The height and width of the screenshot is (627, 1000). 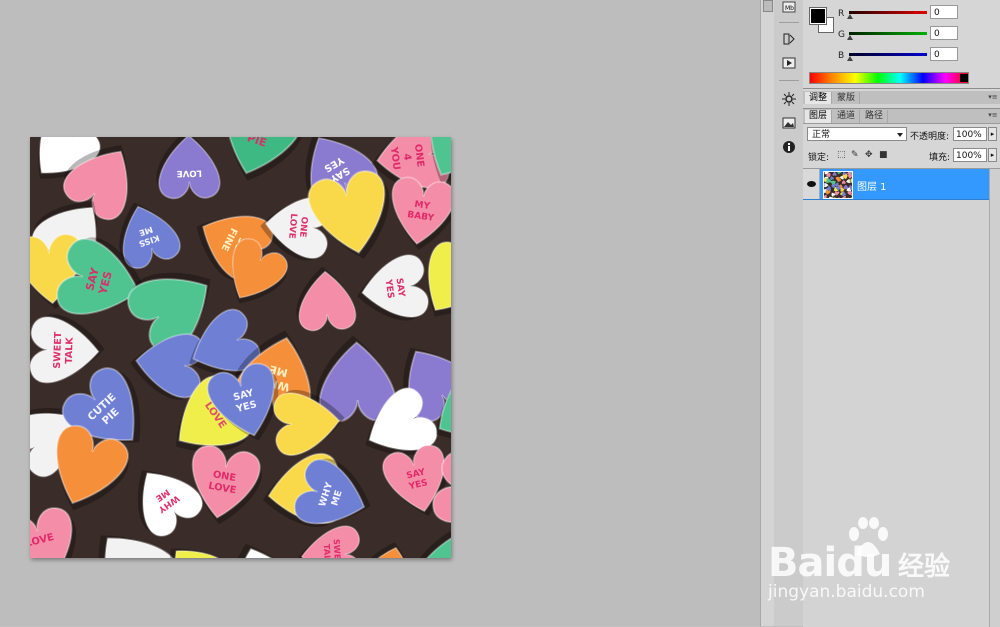 What do you see at coordinates (811, 184) in the screenshot?
I see `visibility-eye-icon` at bounding box center [811, 184].